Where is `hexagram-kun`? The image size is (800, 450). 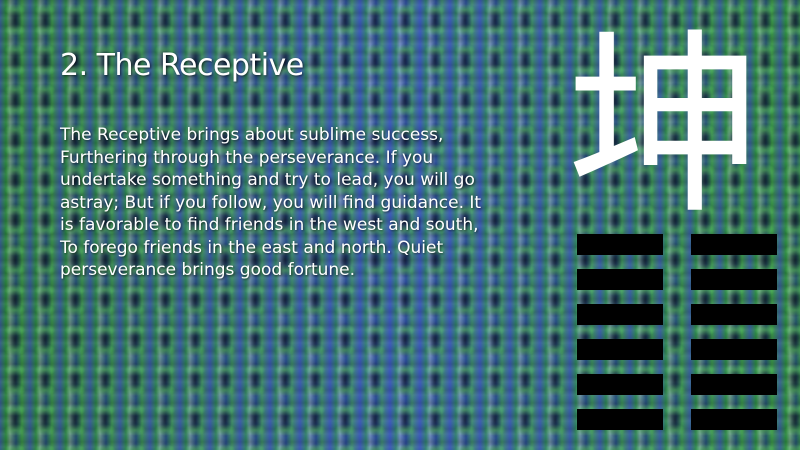
hexagram-kun is located at coordinates (677, 339).